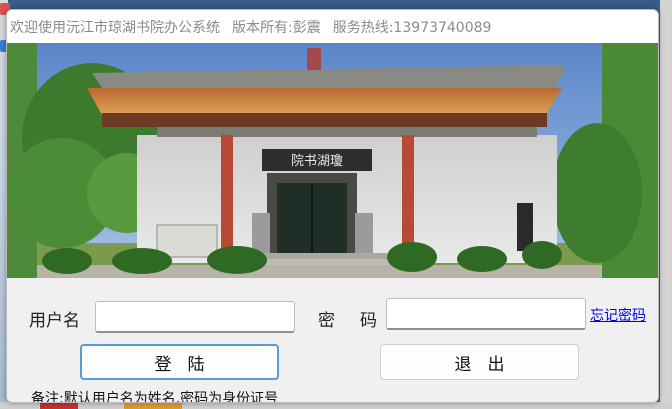 The image size is (672, 409). What do you see at coordinates (317, 161) in the screenshot?
I see `plaque-text: 院书湖瓊` at bounding box center [317, 161].